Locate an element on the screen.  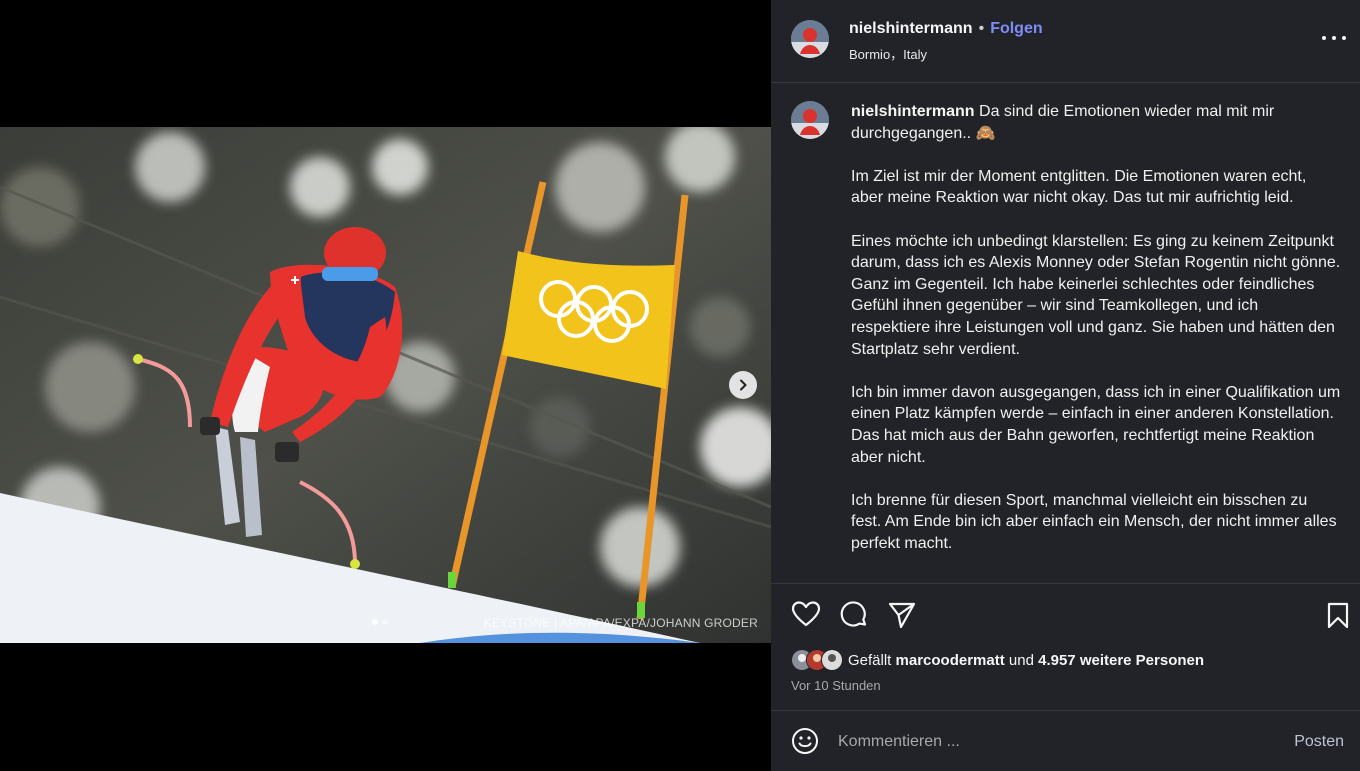
save-button is located at coordinates (1338, 618).